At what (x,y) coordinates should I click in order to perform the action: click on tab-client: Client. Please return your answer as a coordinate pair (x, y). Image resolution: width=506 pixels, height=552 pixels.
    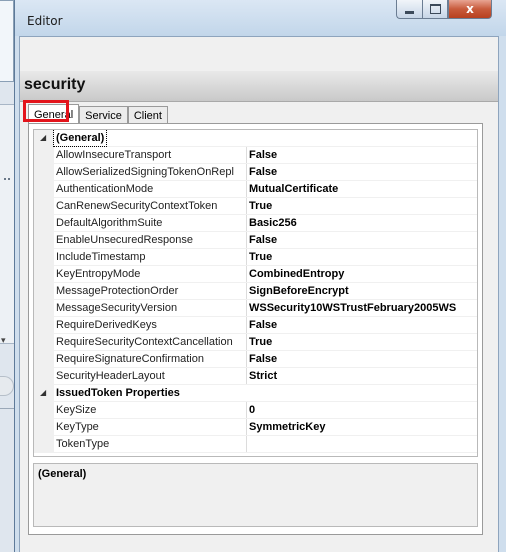
    Looking at the image, I should click on (147, 115).